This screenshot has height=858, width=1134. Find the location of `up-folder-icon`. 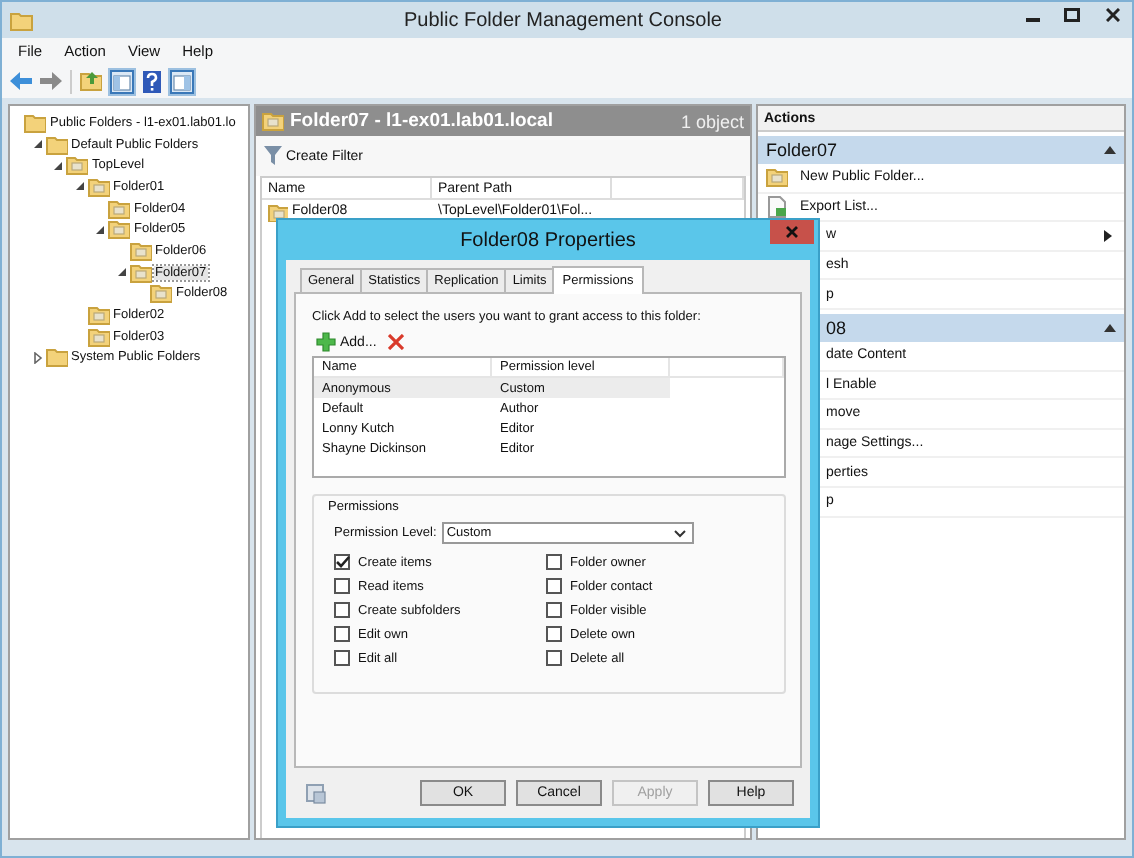

up-folder-icon is located at coordinates (91, 81).